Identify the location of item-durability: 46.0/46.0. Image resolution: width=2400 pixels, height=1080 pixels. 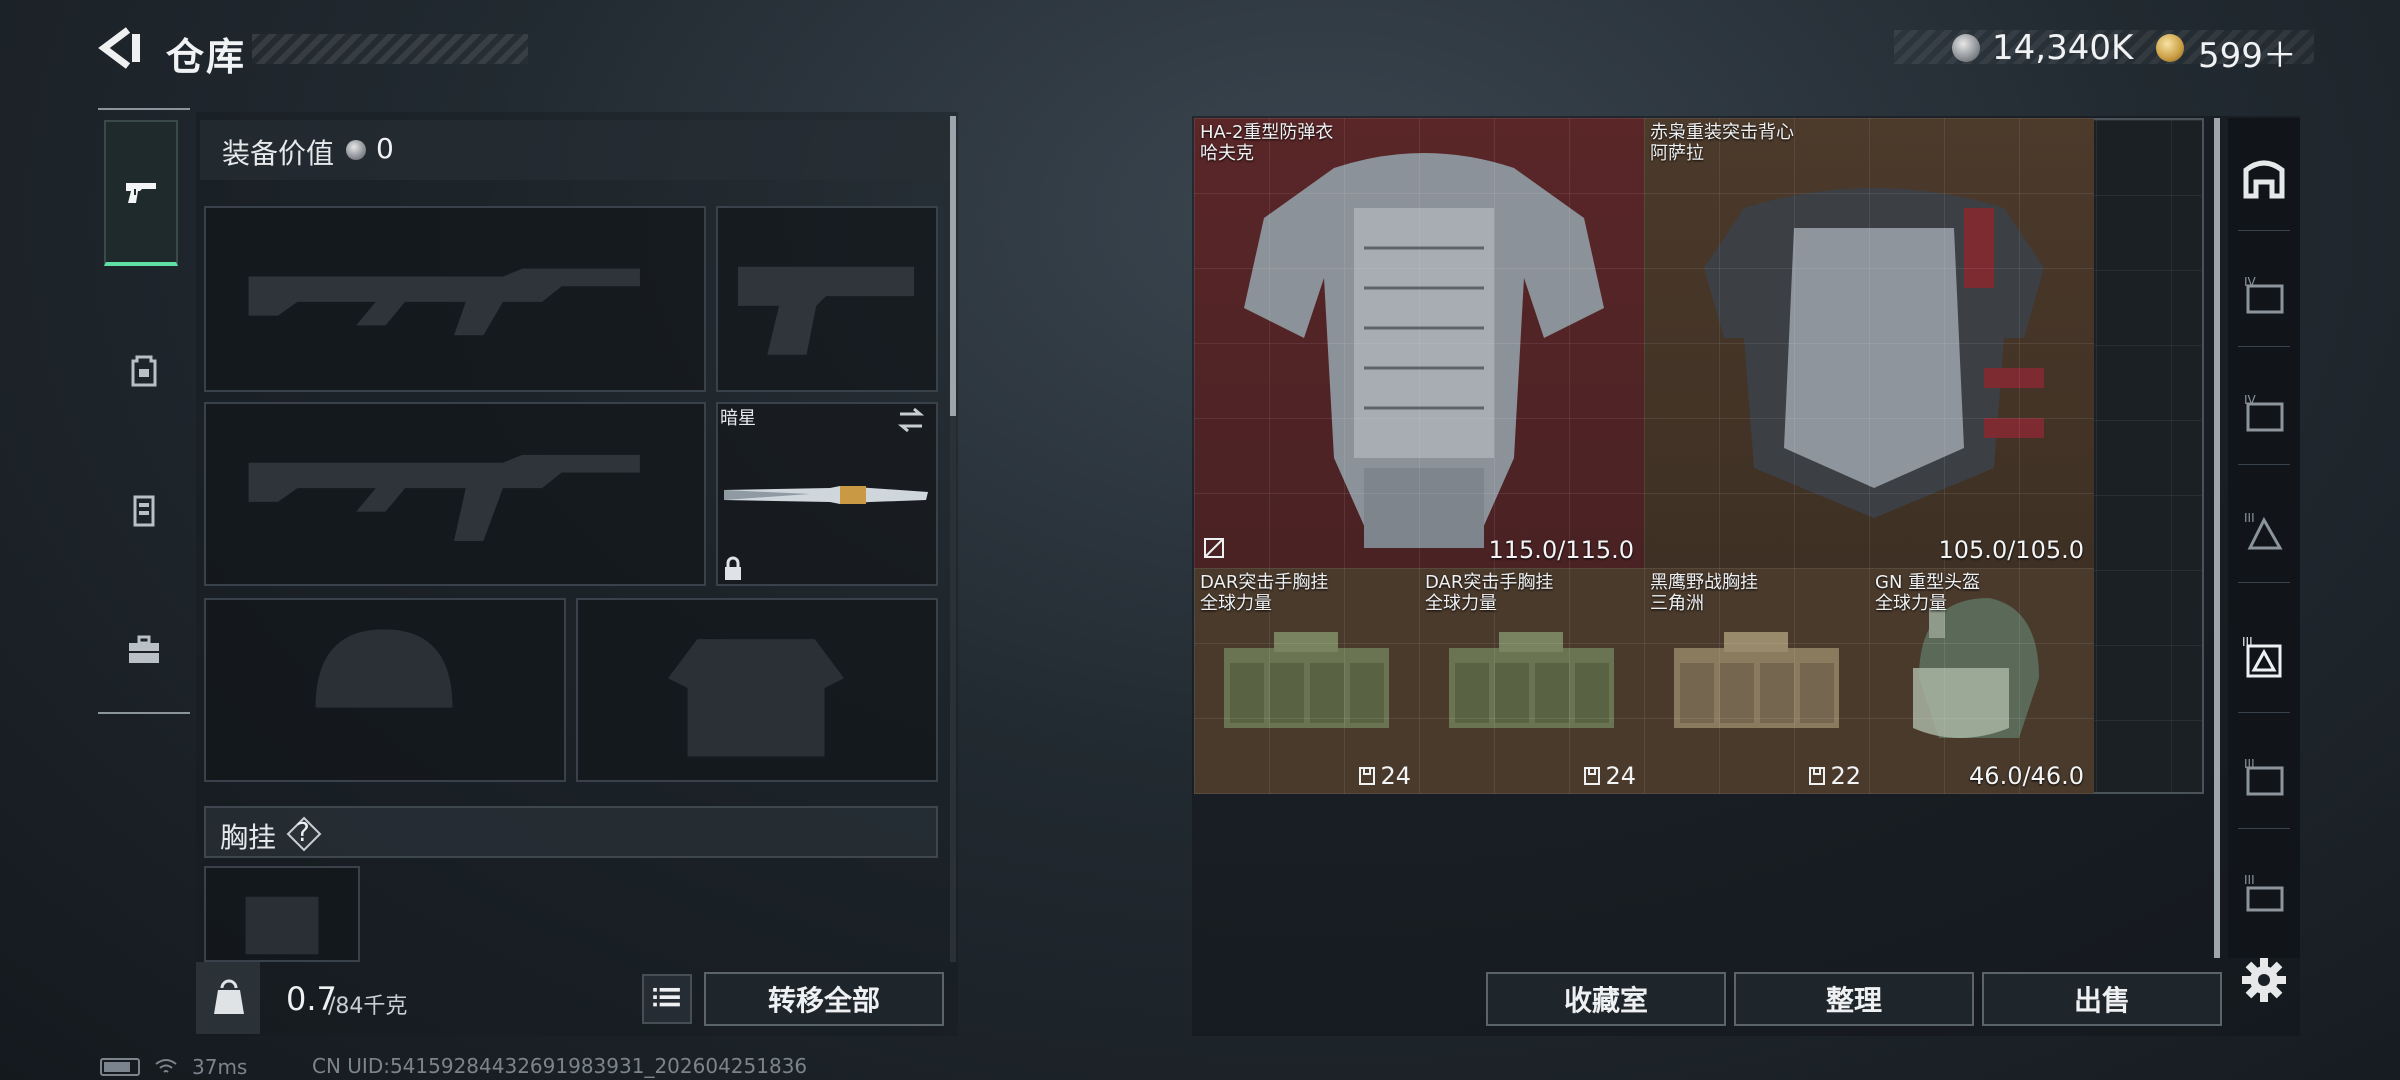
(2026, 776).